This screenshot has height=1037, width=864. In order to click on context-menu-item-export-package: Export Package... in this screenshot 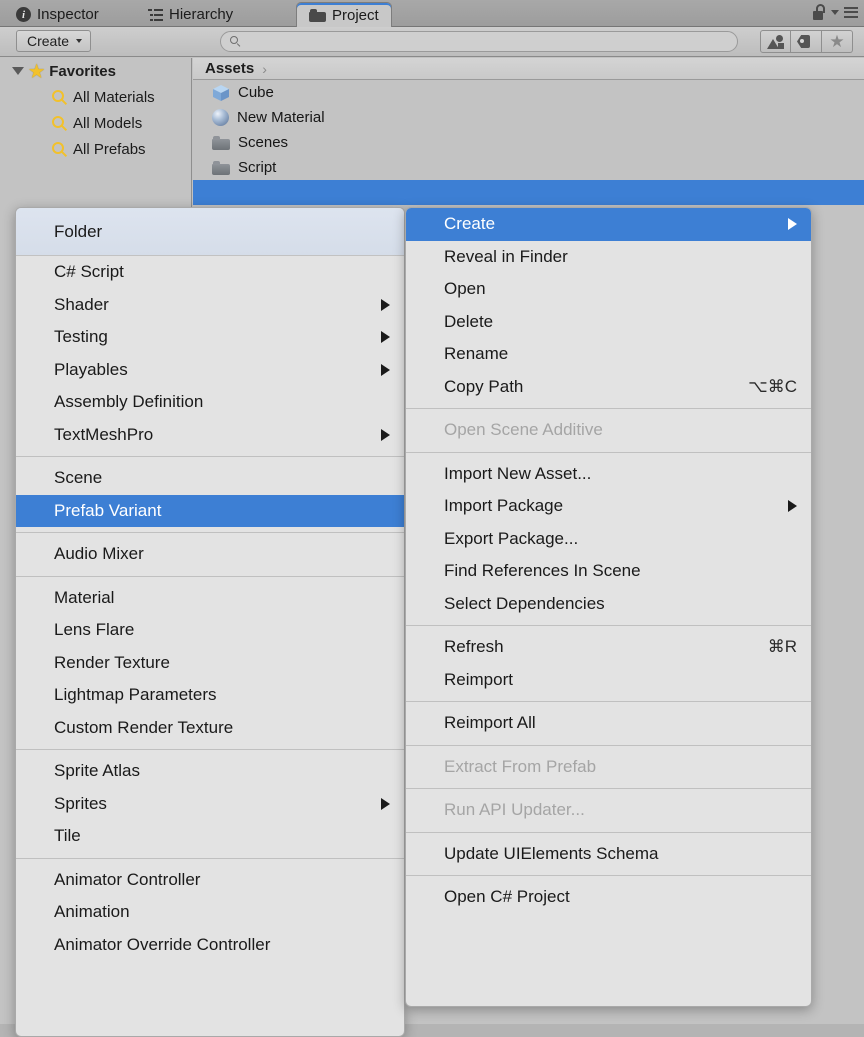, I will do `click(608, 539)`.